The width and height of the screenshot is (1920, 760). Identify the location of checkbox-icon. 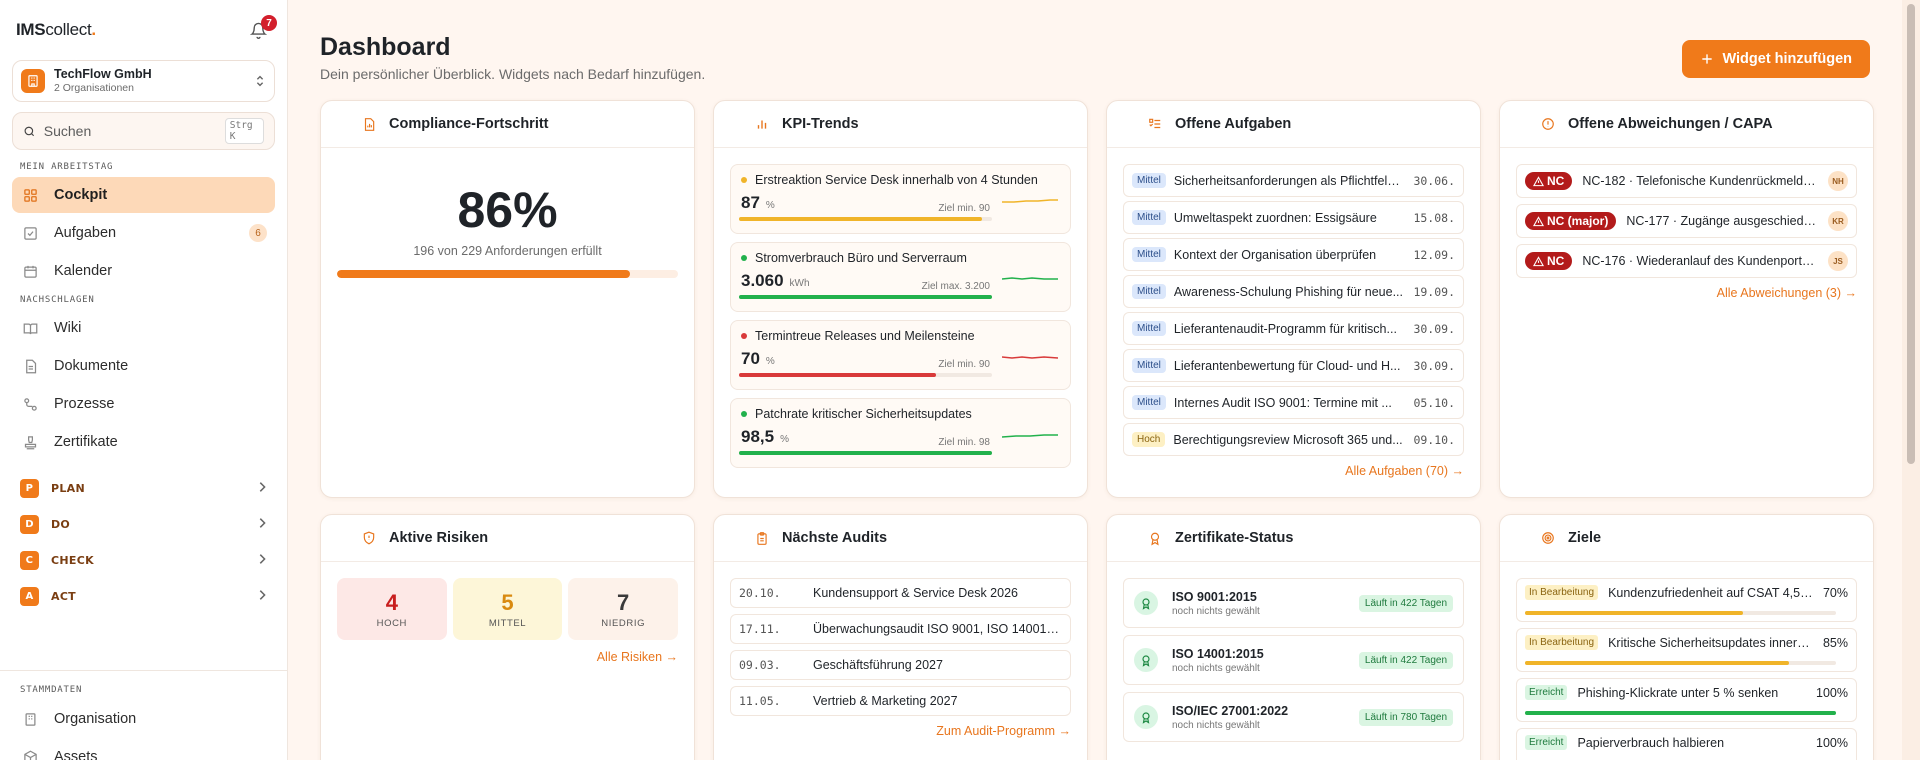
(30, 233).